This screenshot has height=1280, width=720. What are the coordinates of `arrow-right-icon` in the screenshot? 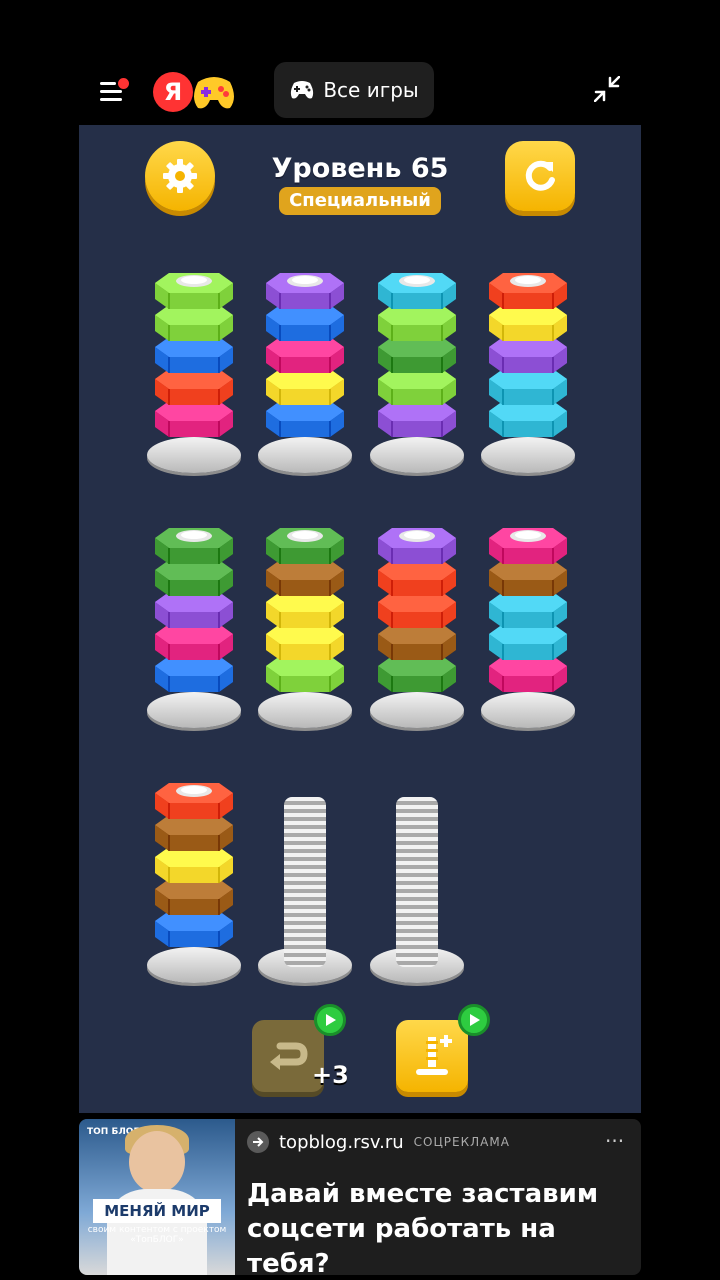 It's located at (258, 1142).